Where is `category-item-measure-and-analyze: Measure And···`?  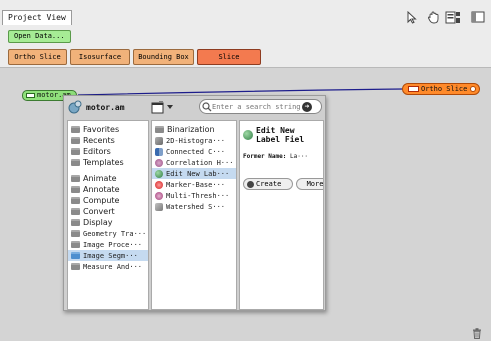 category-item-measure-and-analyze: Measure And··· is located at coordinates (108, 266).